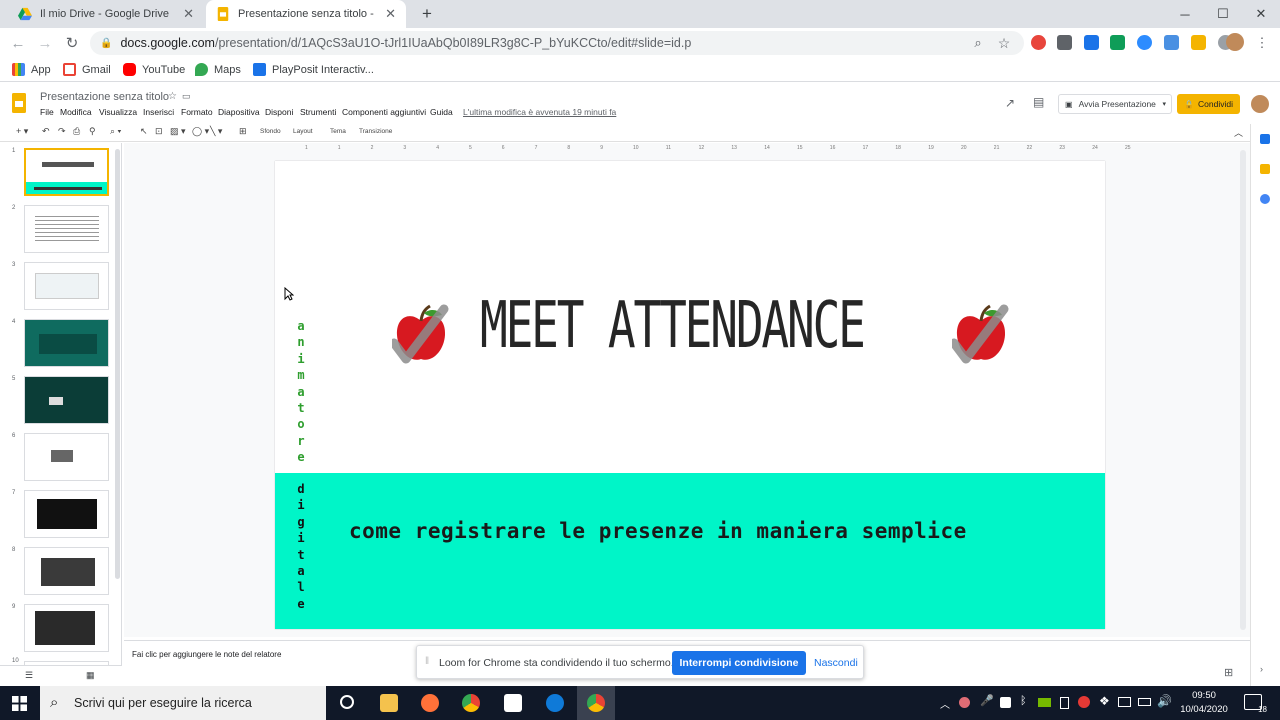 The height and width of the screenshot is (720, 1280). I want to click on paint-format-icon: ⚲, so click(92, 131).